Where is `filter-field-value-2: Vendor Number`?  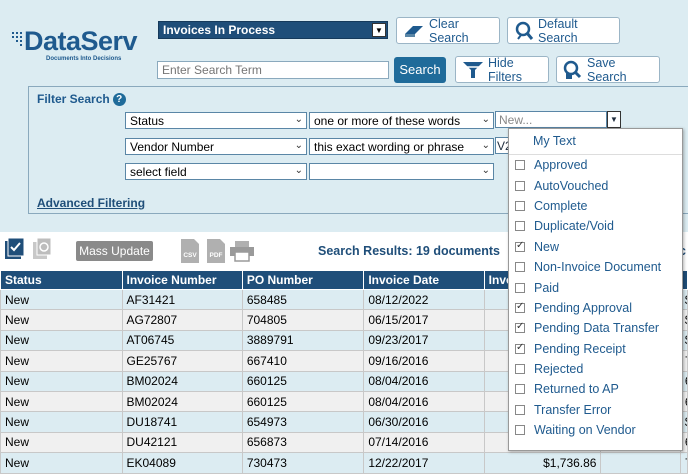
filter-field-value-2: Vendor Number is located at coordinates (172, 147).